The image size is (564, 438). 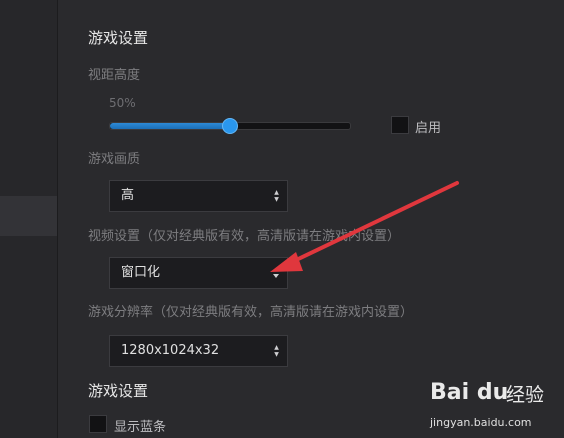 What do you see at coordinates (198, 273) in the screenshot?
I see `video-select: 窗口化` at bounding box center [198, 273].